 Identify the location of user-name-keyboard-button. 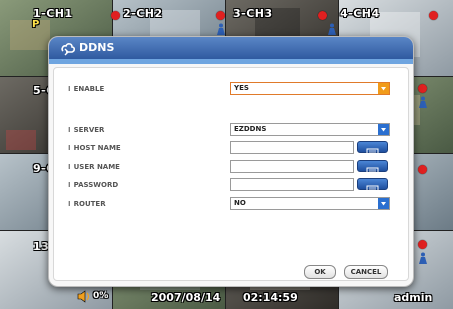
(372, 167).